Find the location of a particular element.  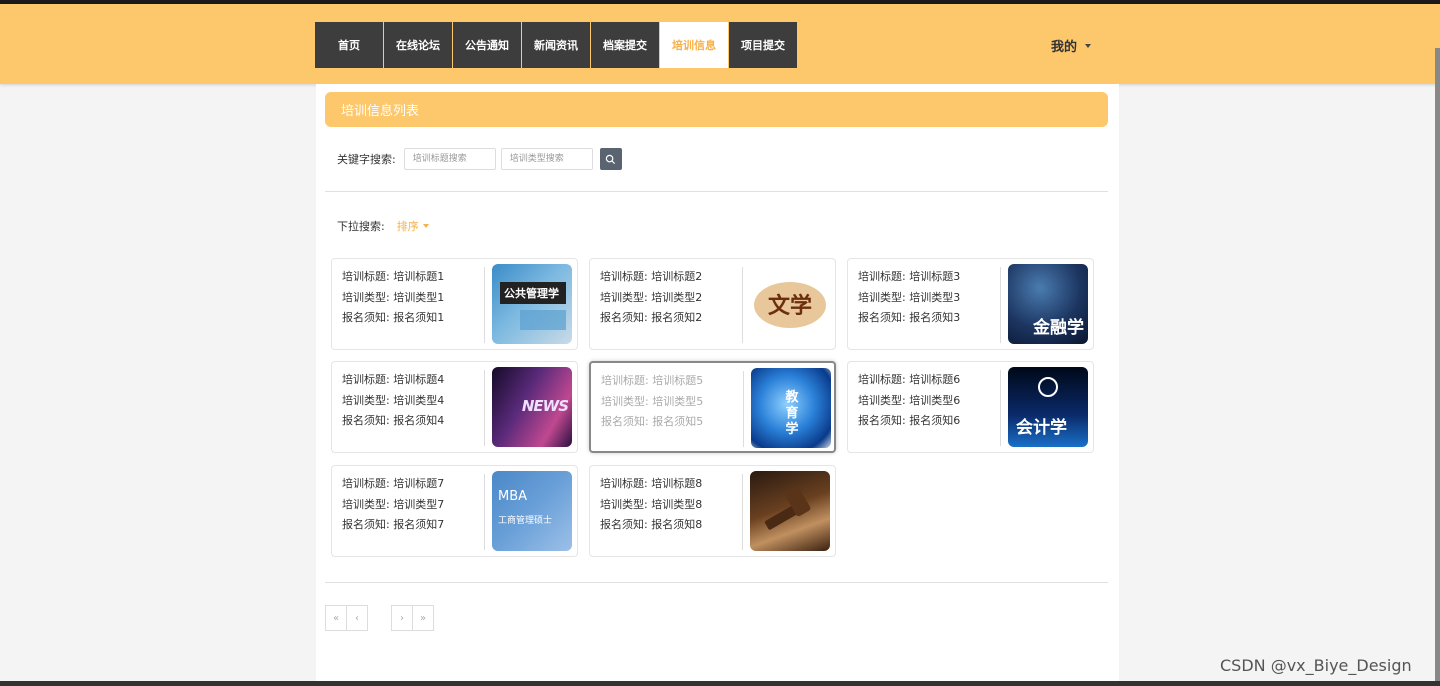

search-icon is located at coordinates (610, 159).